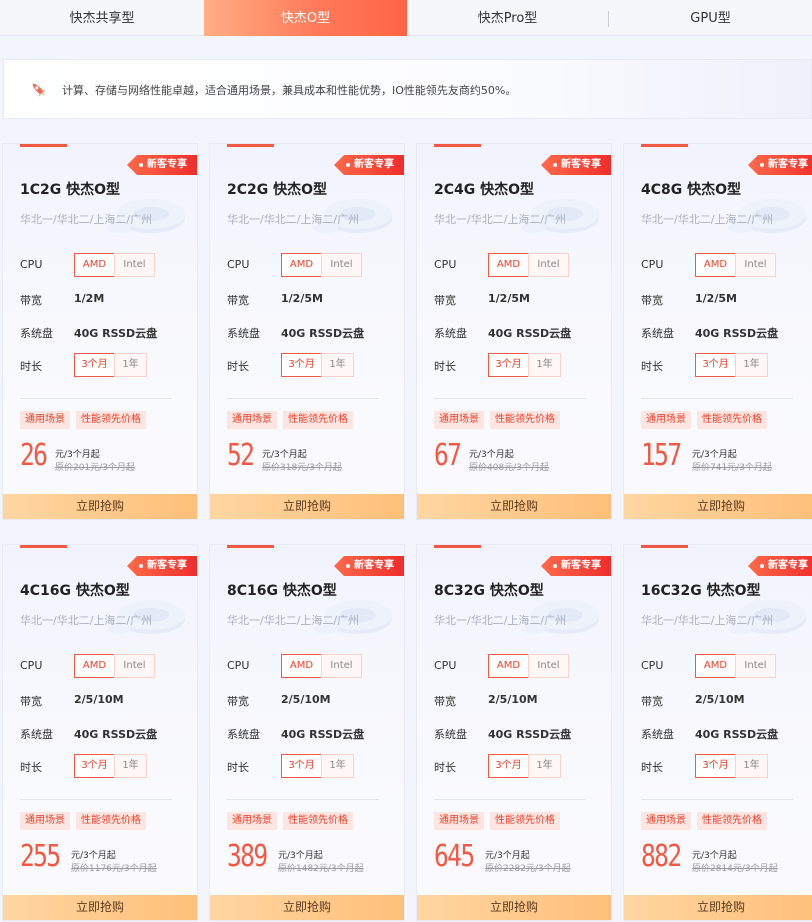 This screenshot has width=812, height=922. Describe the element at coordinates (70, 190) in the screenshot. I see `card-title: 1C2G 快杰O型` at that location.